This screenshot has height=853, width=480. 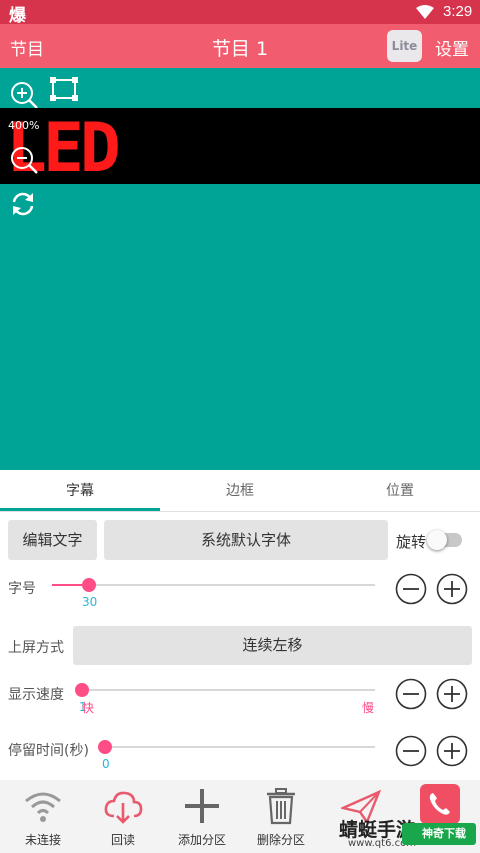 I want to click on delete-zone-button: 删除分区, so click(x=281, y=816).